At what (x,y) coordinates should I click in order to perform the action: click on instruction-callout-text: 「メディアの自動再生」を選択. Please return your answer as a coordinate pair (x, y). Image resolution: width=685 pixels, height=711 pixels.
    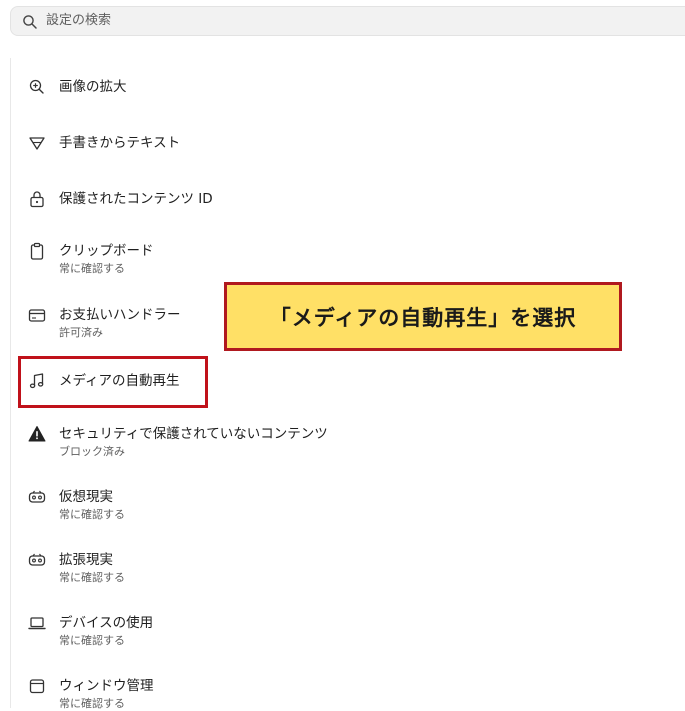
    Looking at the image, I should click on (423, 317).